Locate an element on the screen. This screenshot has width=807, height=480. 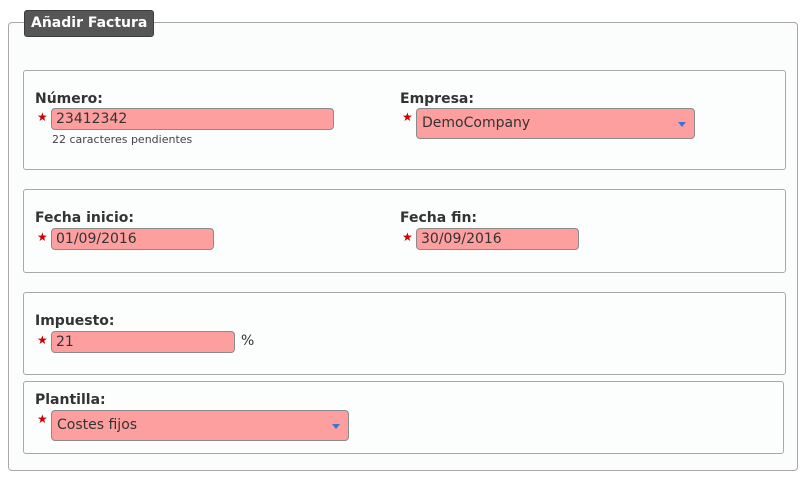
impuesto-input: 21 is located at coordinates (143, 342).